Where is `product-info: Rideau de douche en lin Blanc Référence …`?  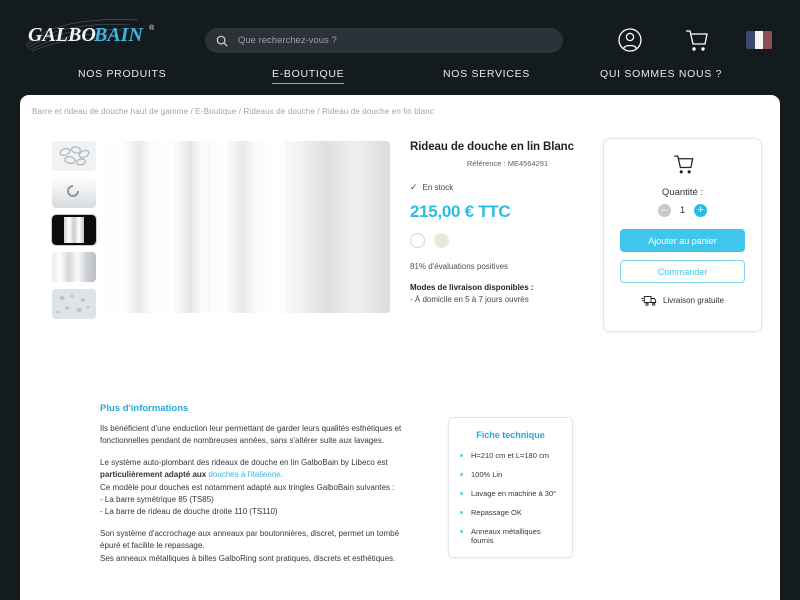 product-info: Rideau de douche en lin Blanc Référence … is located at coordinates (507, 222).